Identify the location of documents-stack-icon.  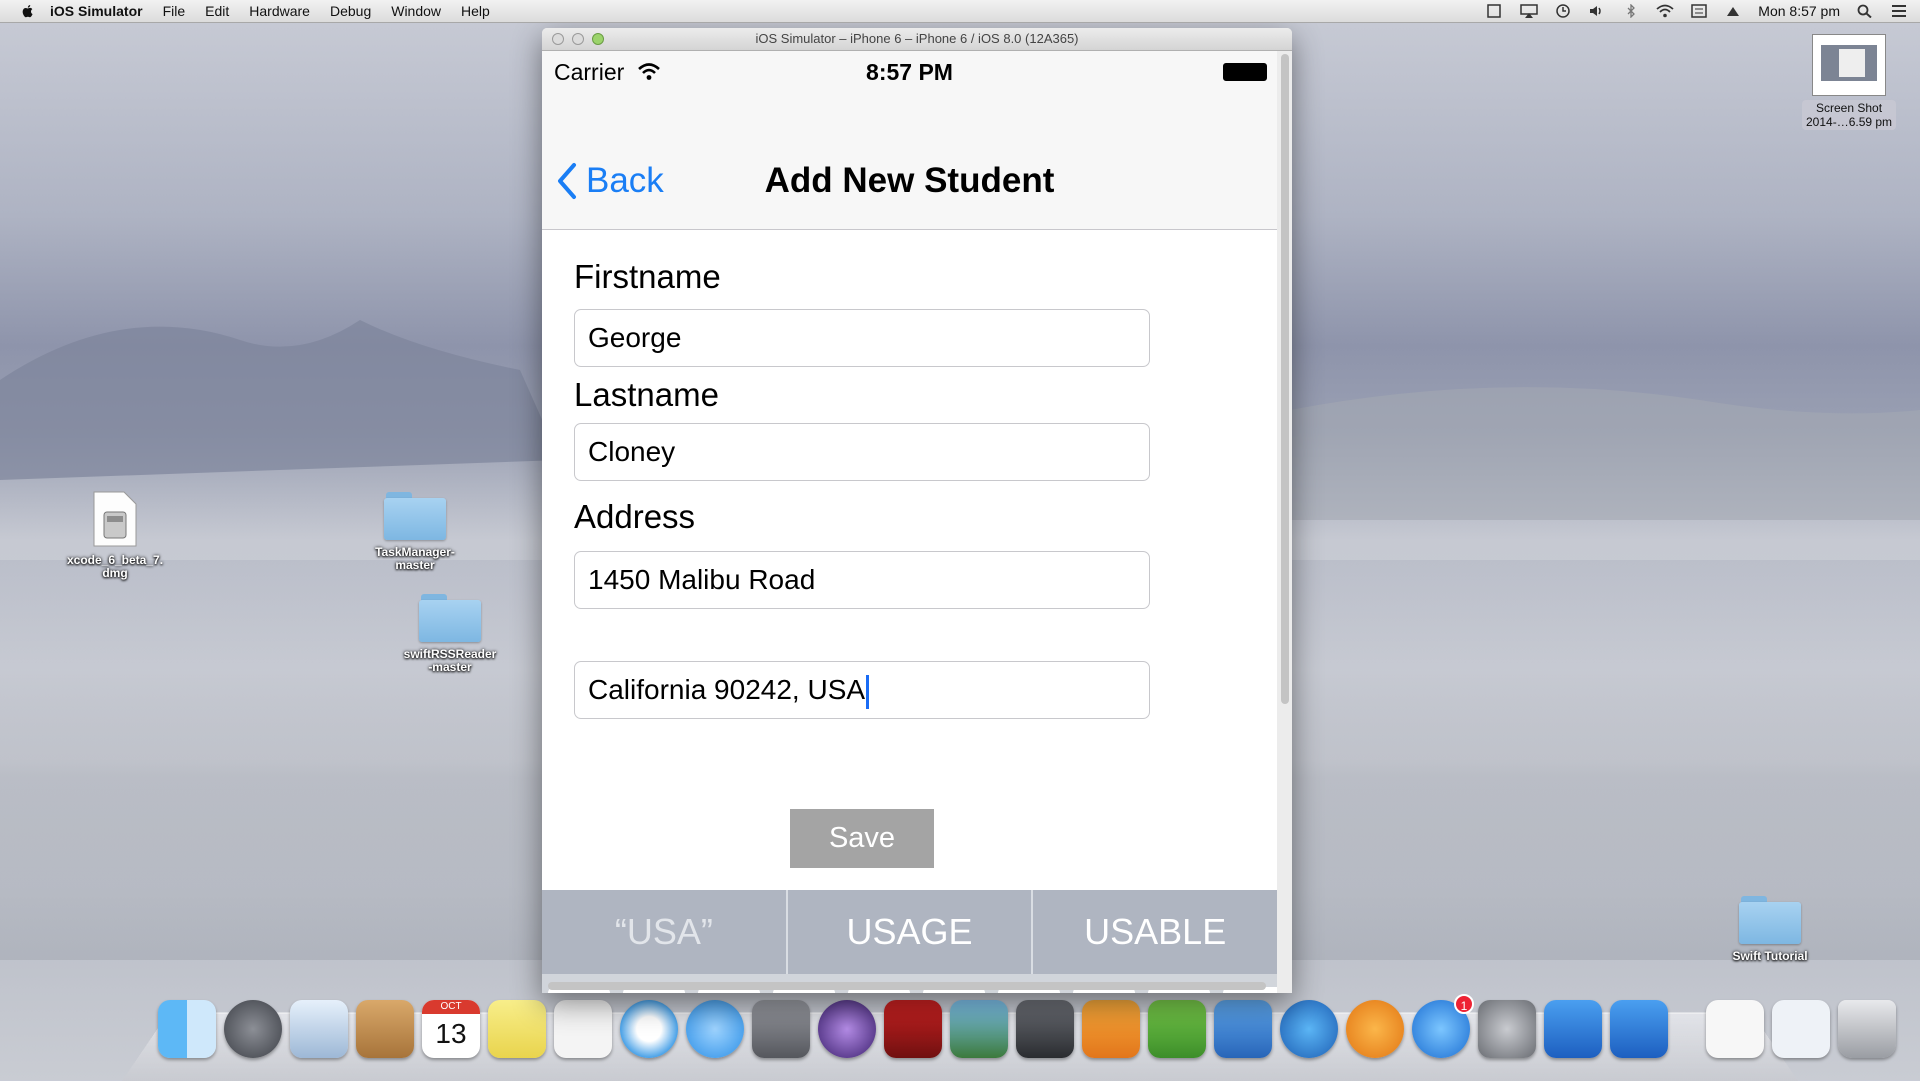
(1735, 1029).